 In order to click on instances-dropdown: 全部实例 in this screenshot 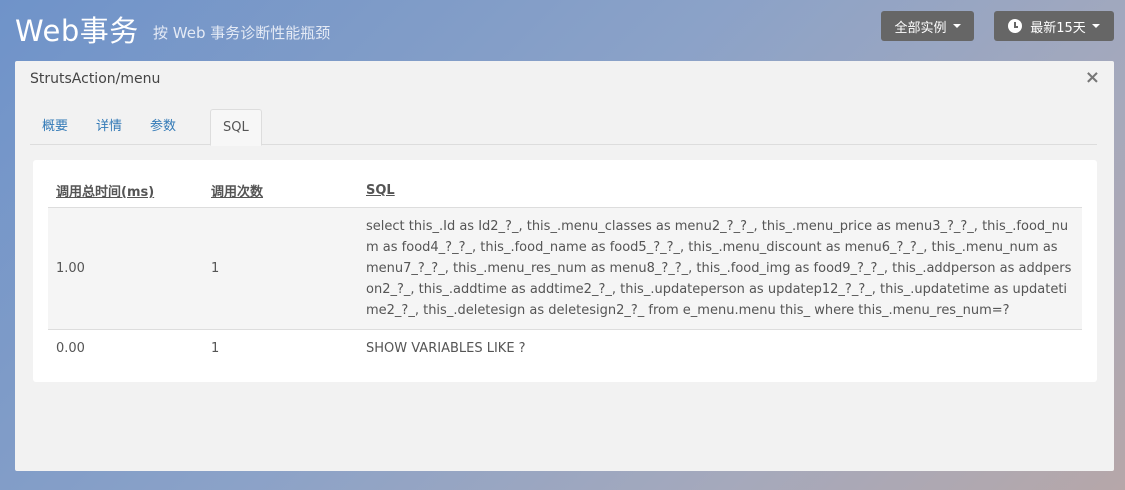, I will do `click(927, 26)`.